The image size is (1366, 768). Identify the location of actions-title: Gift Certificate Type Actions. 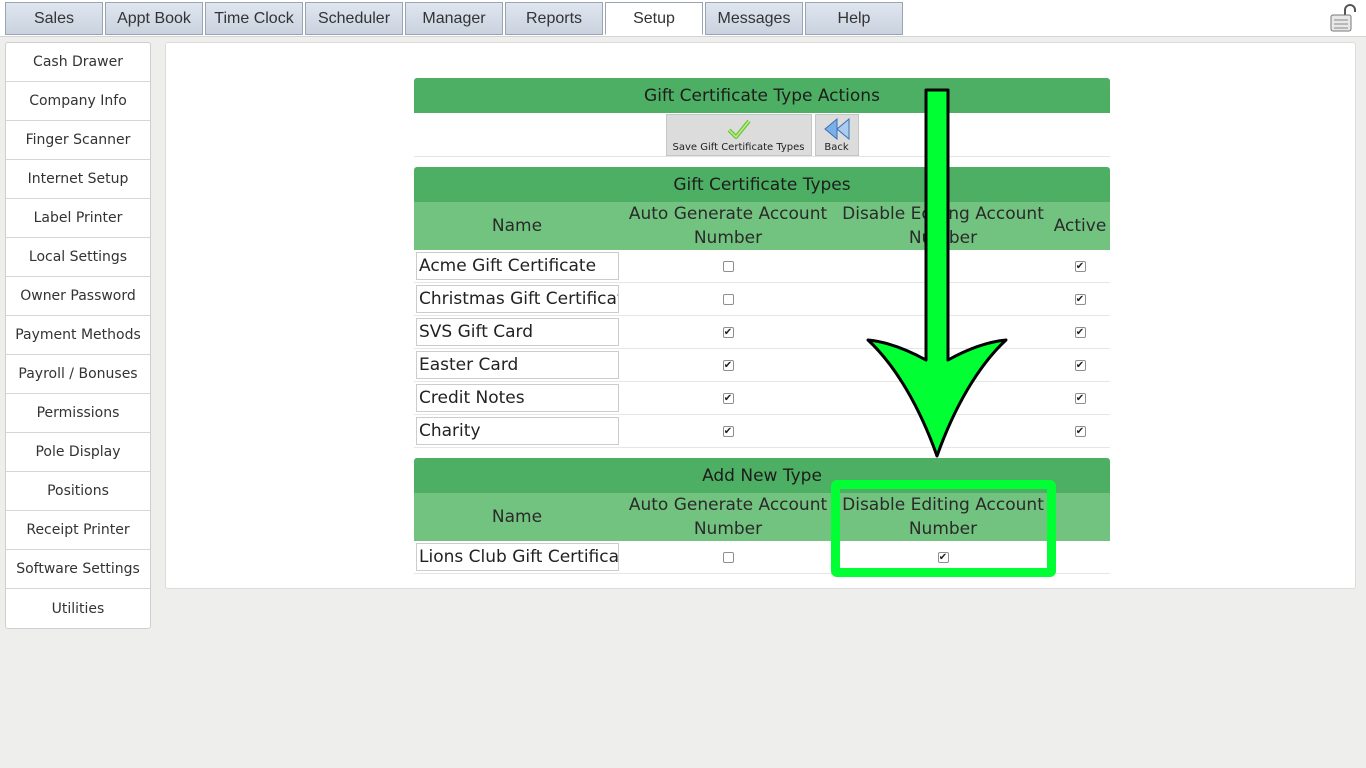
(762, 95).